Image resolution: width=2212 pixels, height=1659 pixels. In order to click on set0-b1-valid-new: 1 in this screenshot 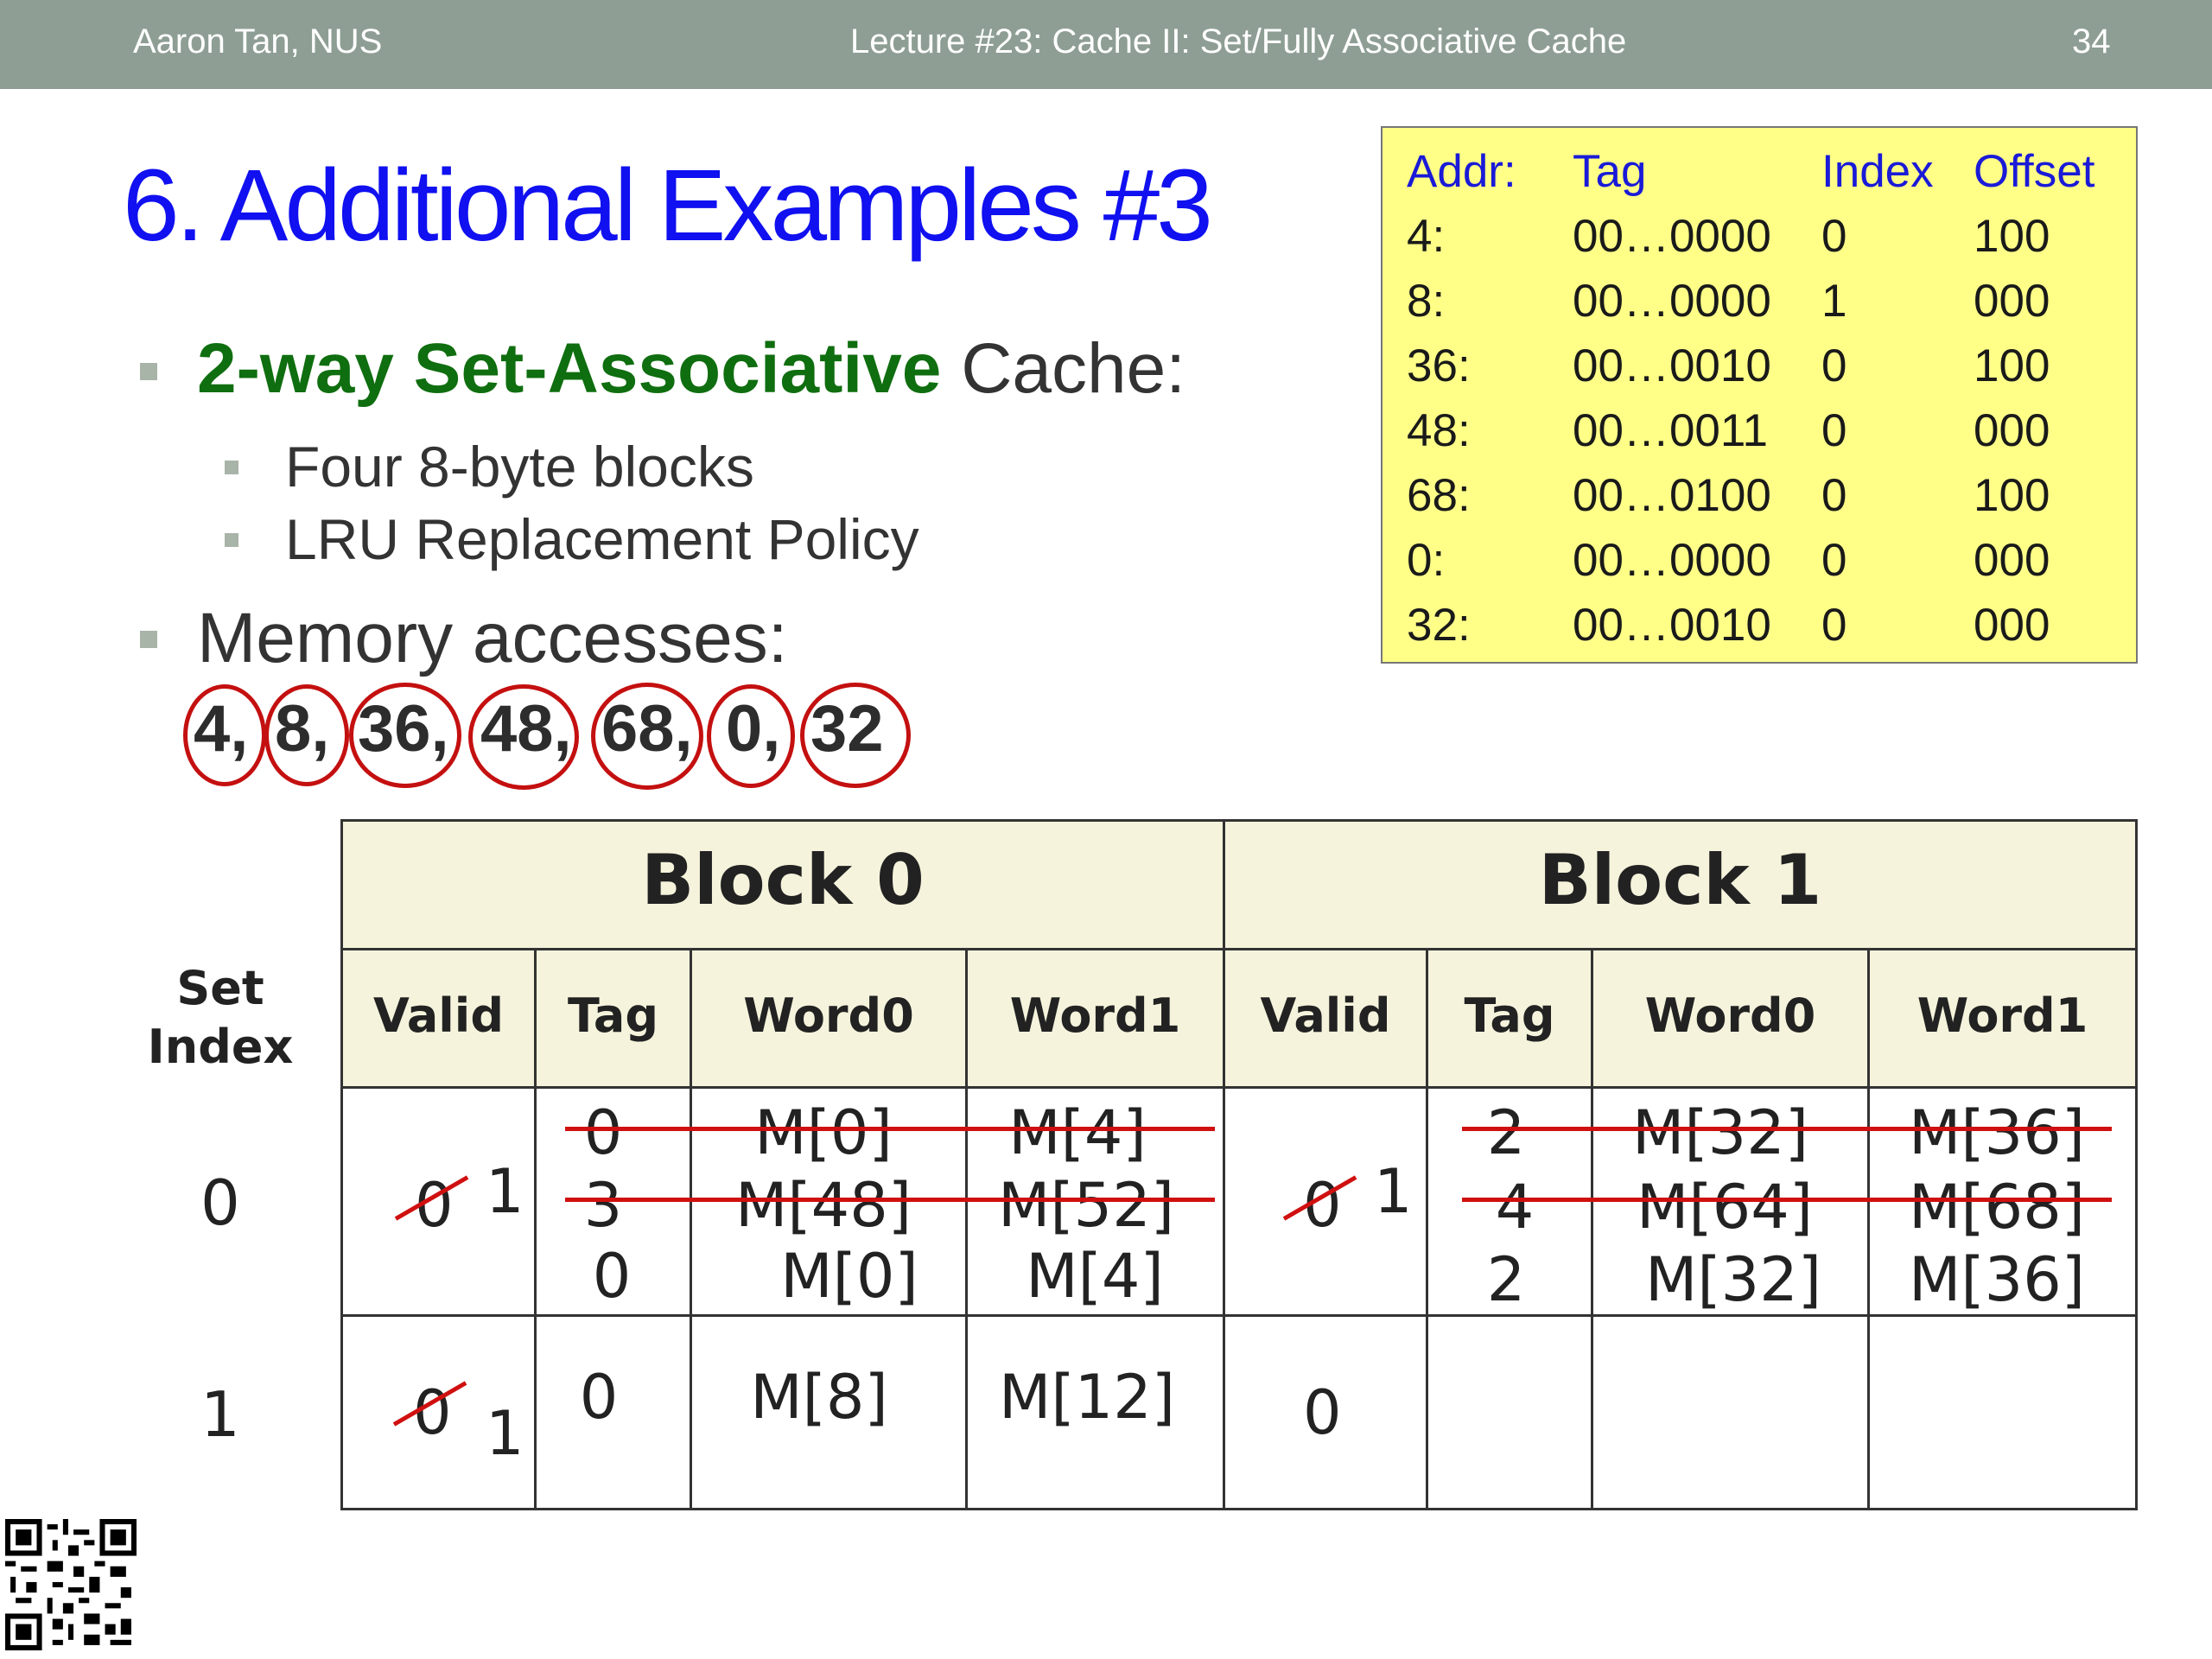, I will do `click(1393, 1191)`.